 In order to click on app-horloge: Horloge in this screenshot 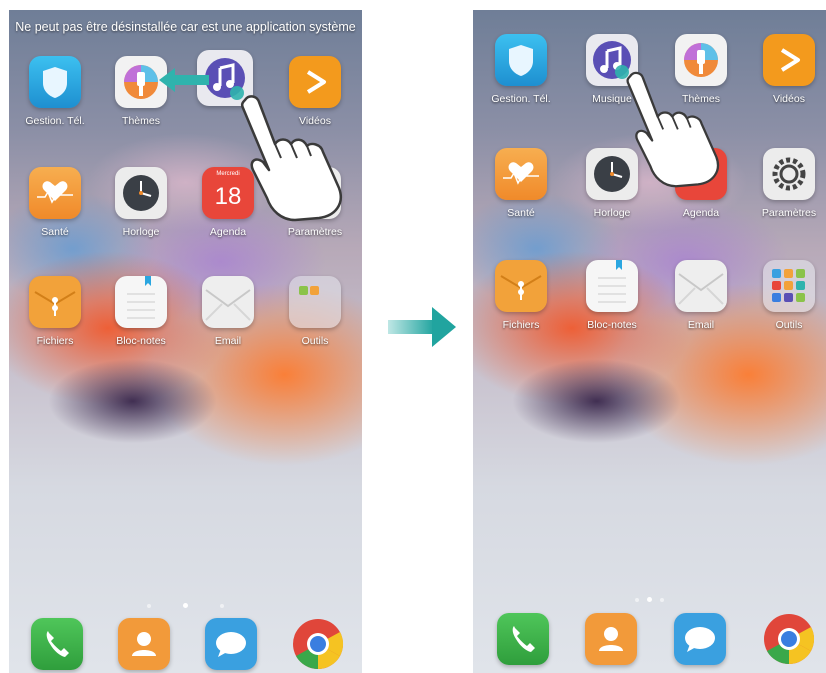, I will do `click(141, 202)`.